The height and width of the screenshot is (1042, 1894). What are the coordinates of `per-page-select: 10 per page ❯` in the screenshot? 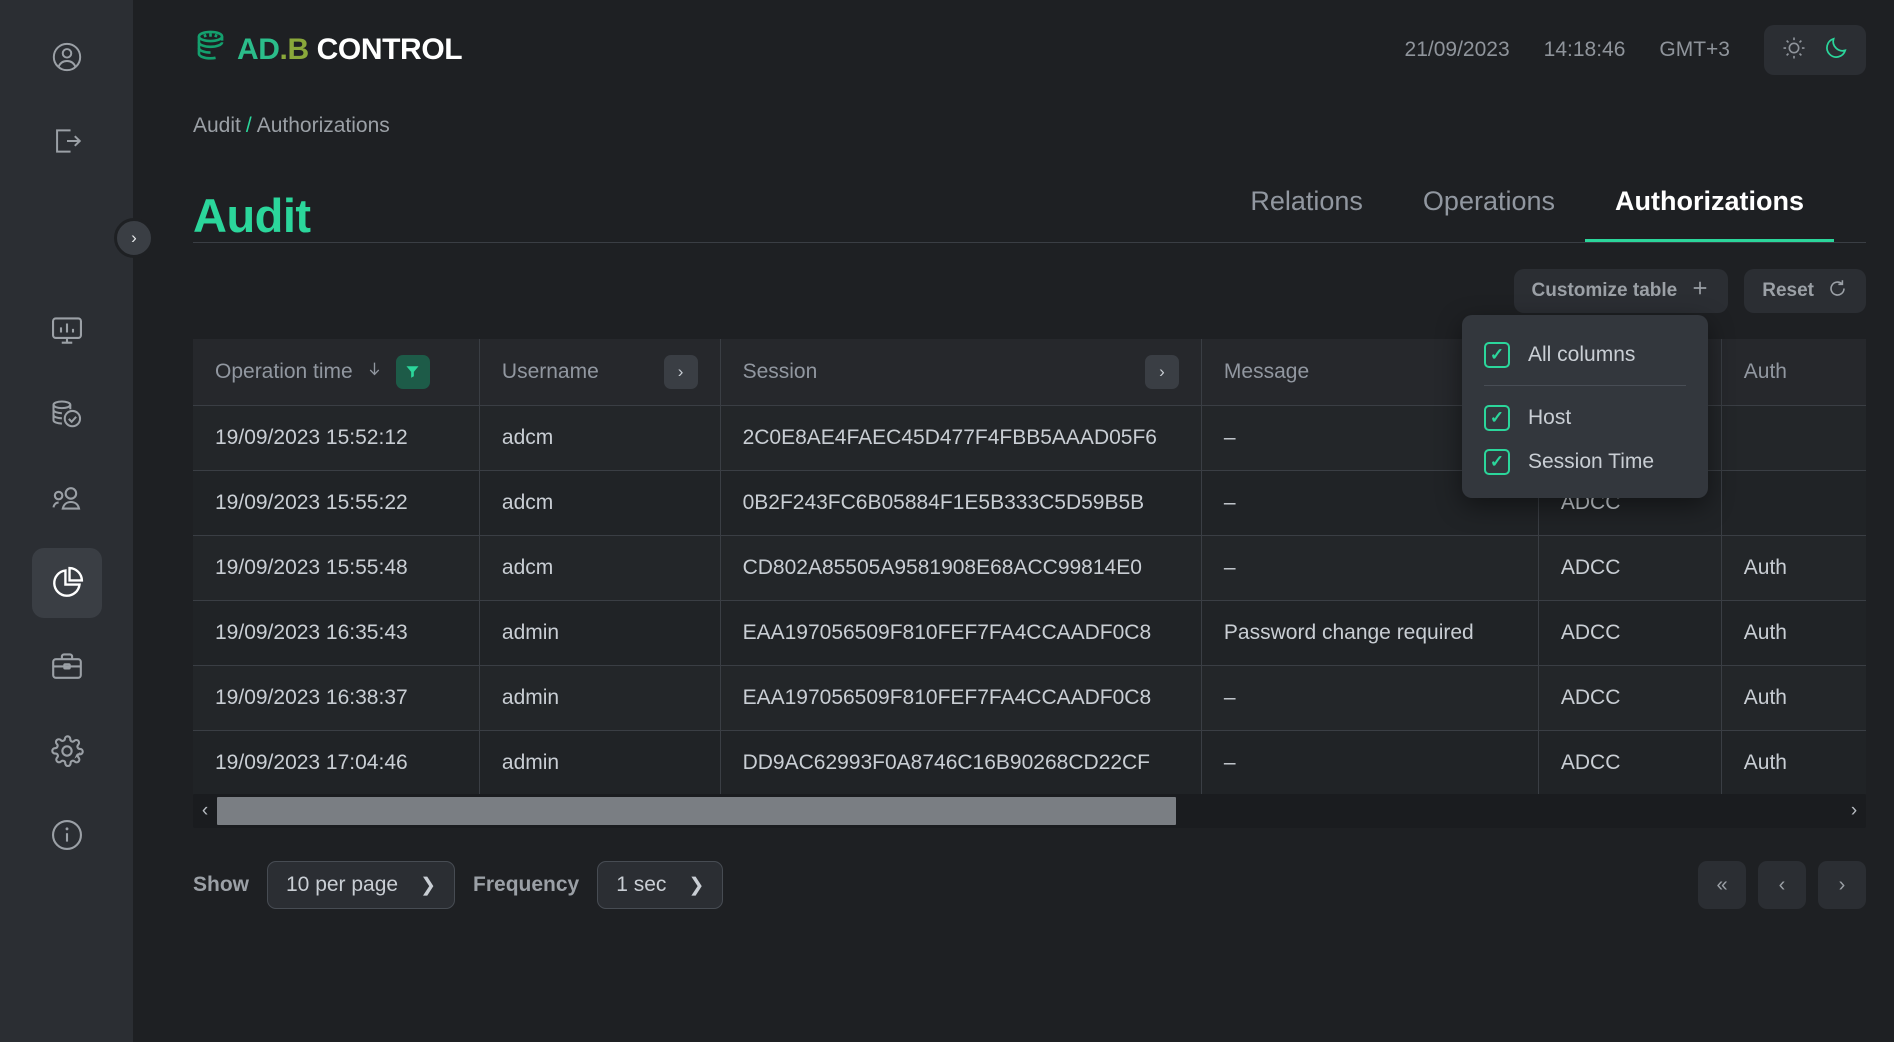 It's located at (361, 885).